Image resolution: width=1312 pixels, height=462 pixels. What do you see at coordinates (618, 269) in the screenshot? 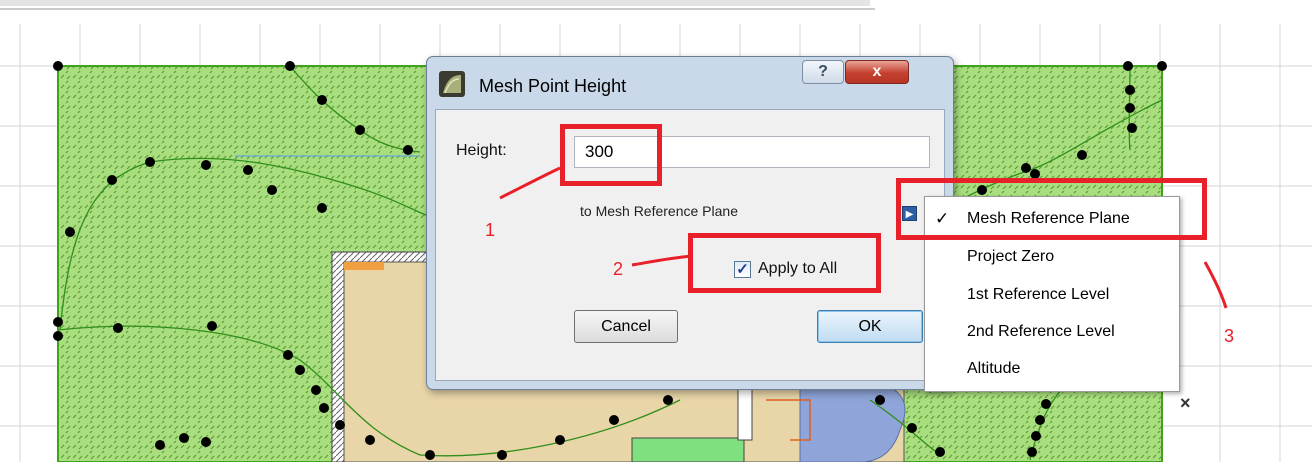
I see `annotation-step-2: 2` at bounding box center [618, 269].